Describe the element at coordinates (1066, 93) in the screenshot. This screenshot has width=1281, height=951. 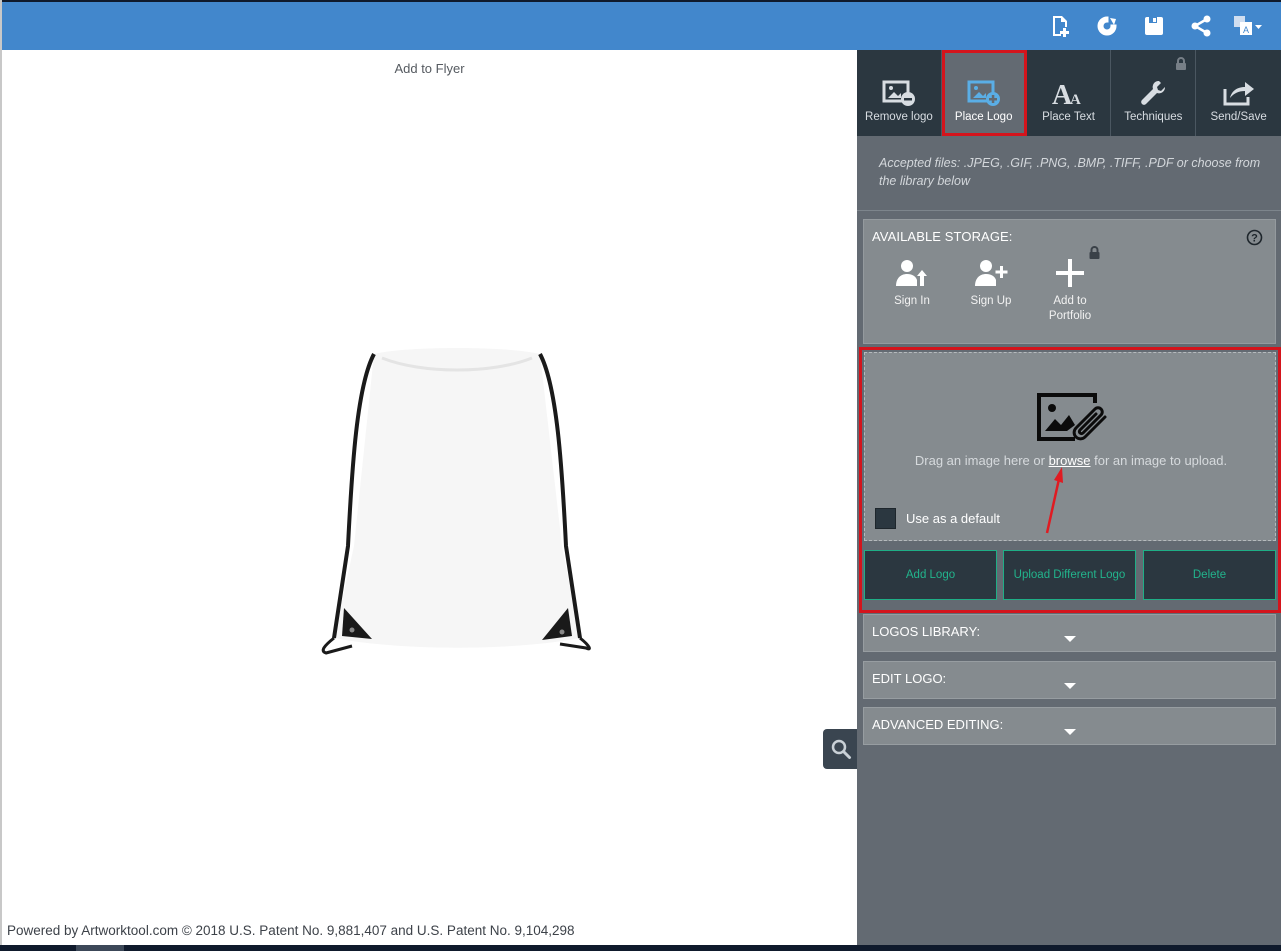
I see `place-text-icon: A A` at that location.